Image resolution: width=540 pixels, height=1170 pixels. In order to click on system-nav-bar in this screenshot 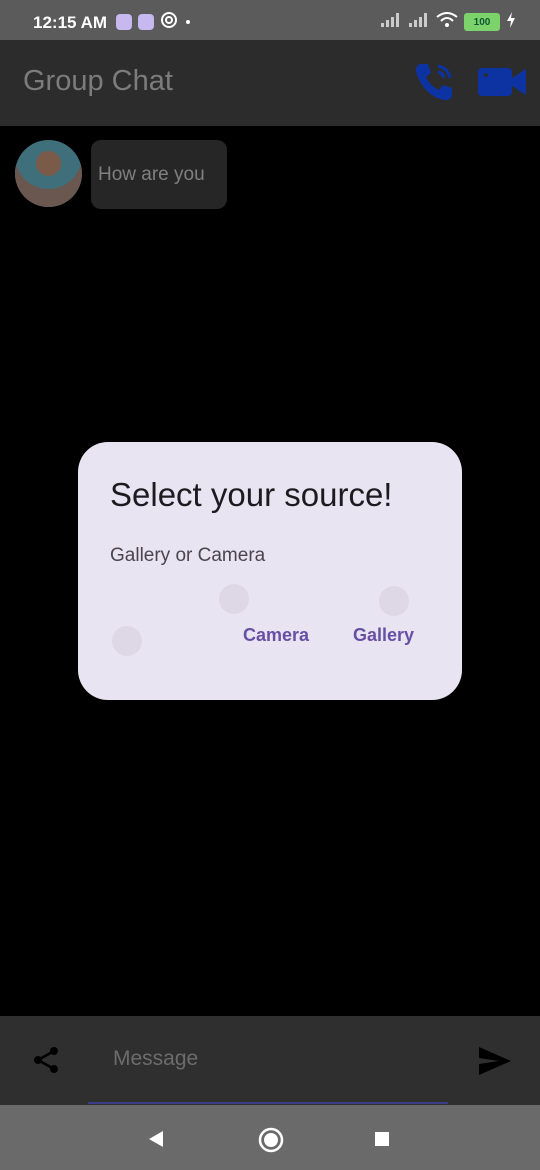, I will do `click(270, 1137)`.